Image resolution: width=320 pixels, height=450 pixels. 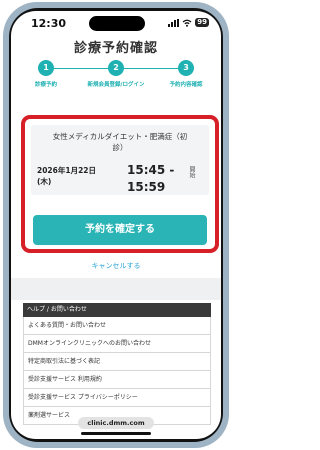 What do you see at coordinates (120, 142) in the screenshot?
I see `menu-name: 女性メディカルダイエット・肥満症（初 診）` at bounding box center [120, 142].